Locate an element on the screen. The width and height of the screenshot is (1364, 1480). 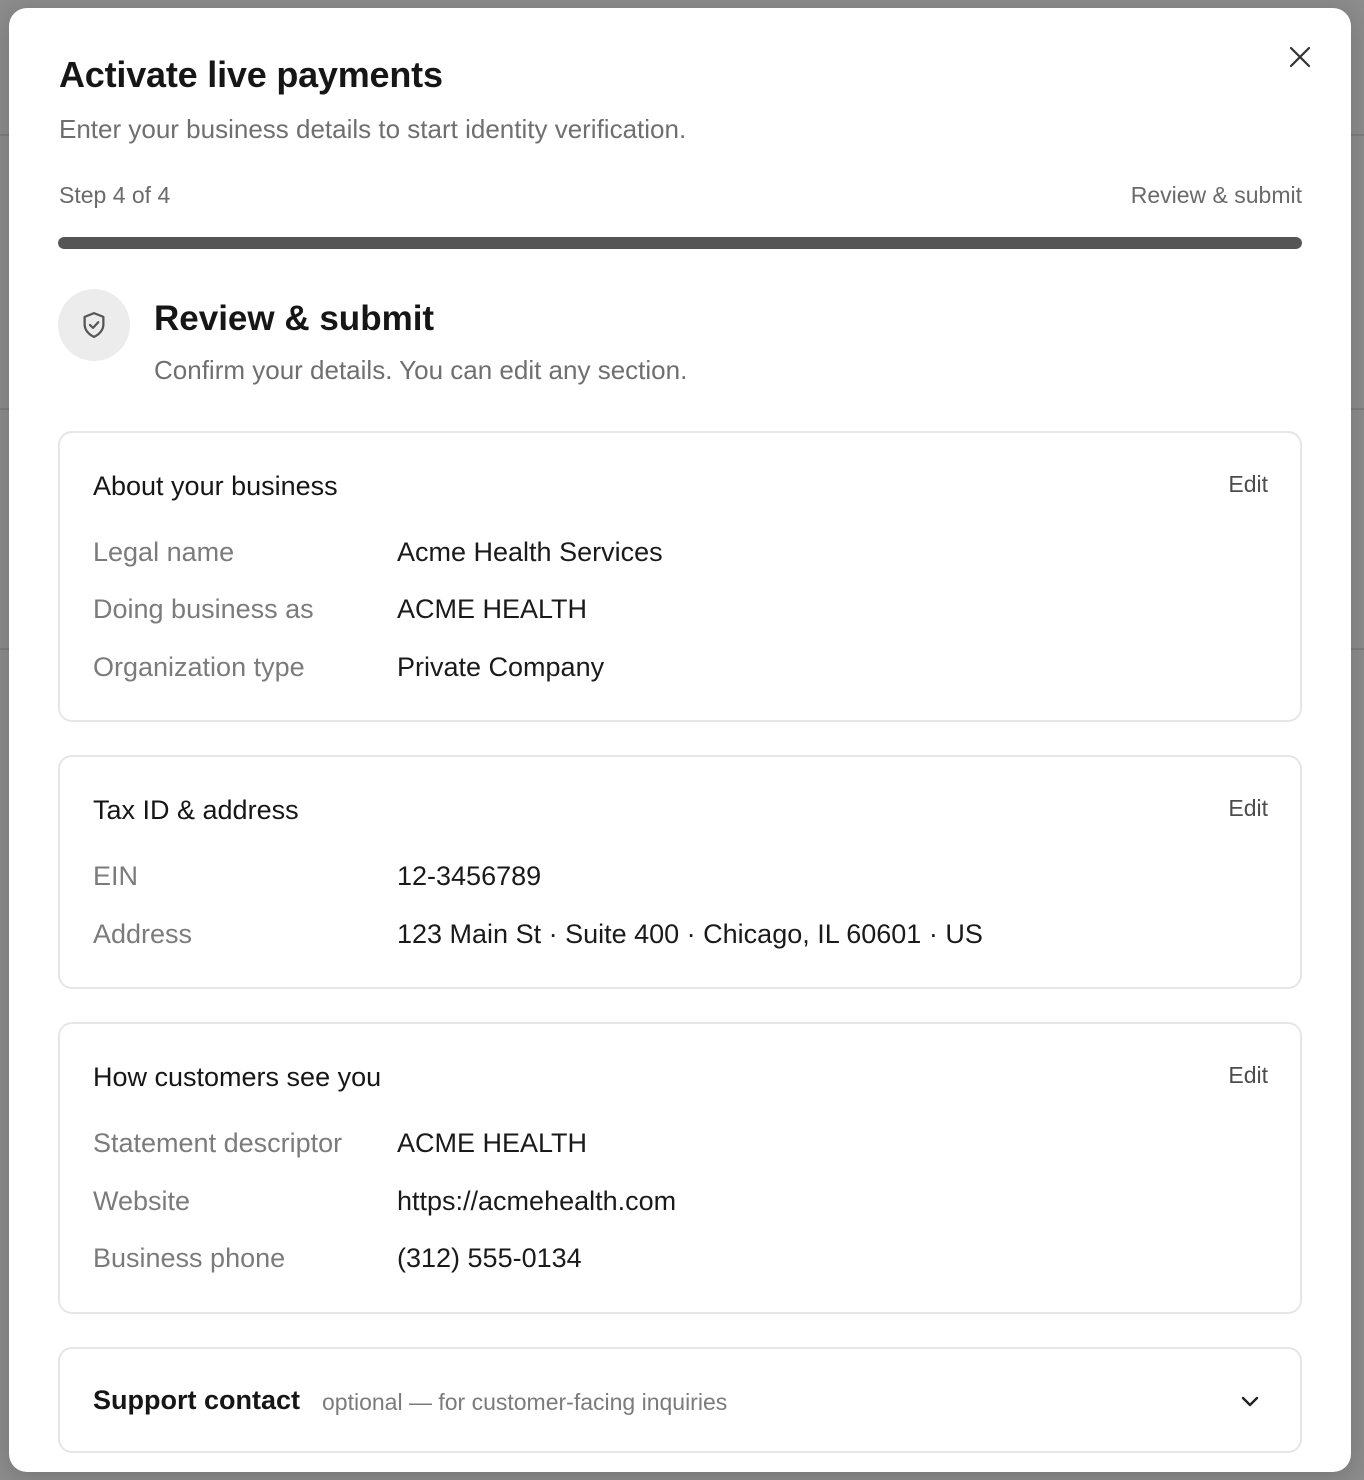
detail-label: Legal name is located at coordinates (164, 552).